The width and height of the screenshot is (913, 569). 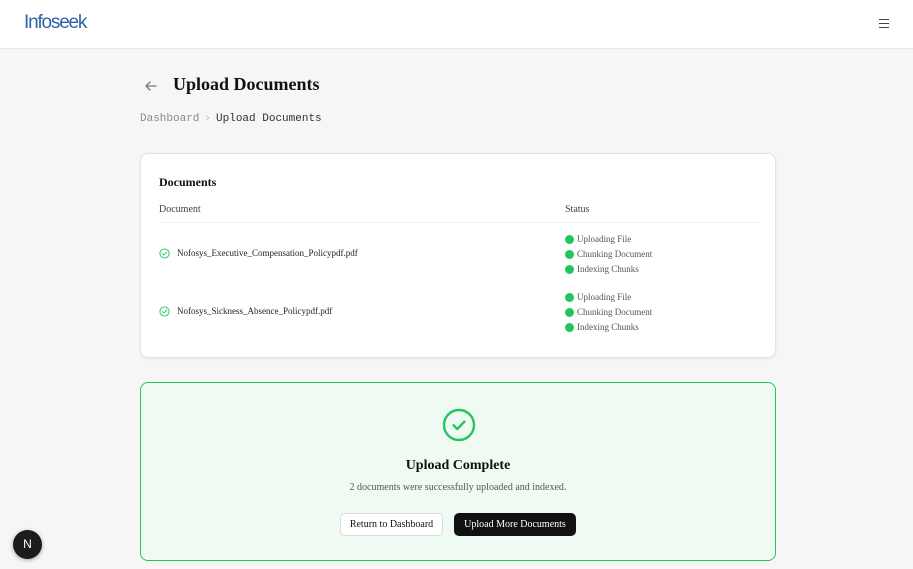 What do you see at coordinates (27, 544) in the screenshot?
I see `dev-tools-badge: N` at bounding box center [27, 544].